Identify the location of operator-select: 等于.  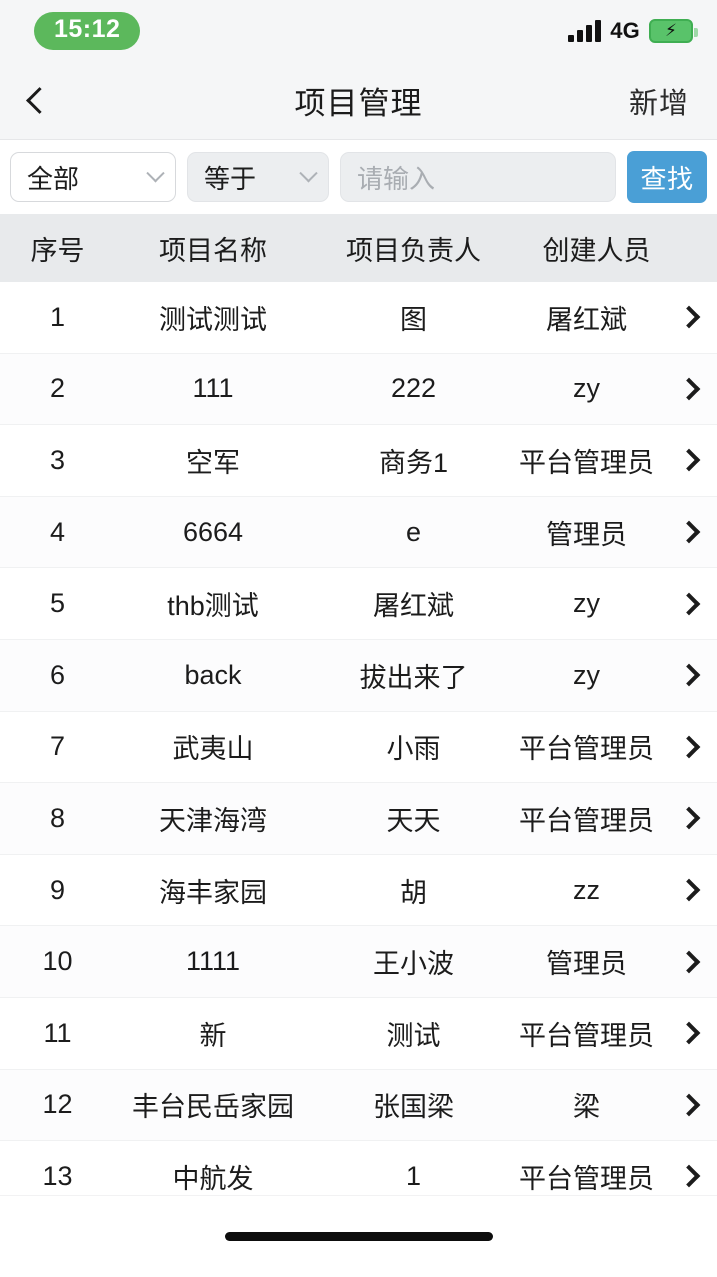
(258, 177).